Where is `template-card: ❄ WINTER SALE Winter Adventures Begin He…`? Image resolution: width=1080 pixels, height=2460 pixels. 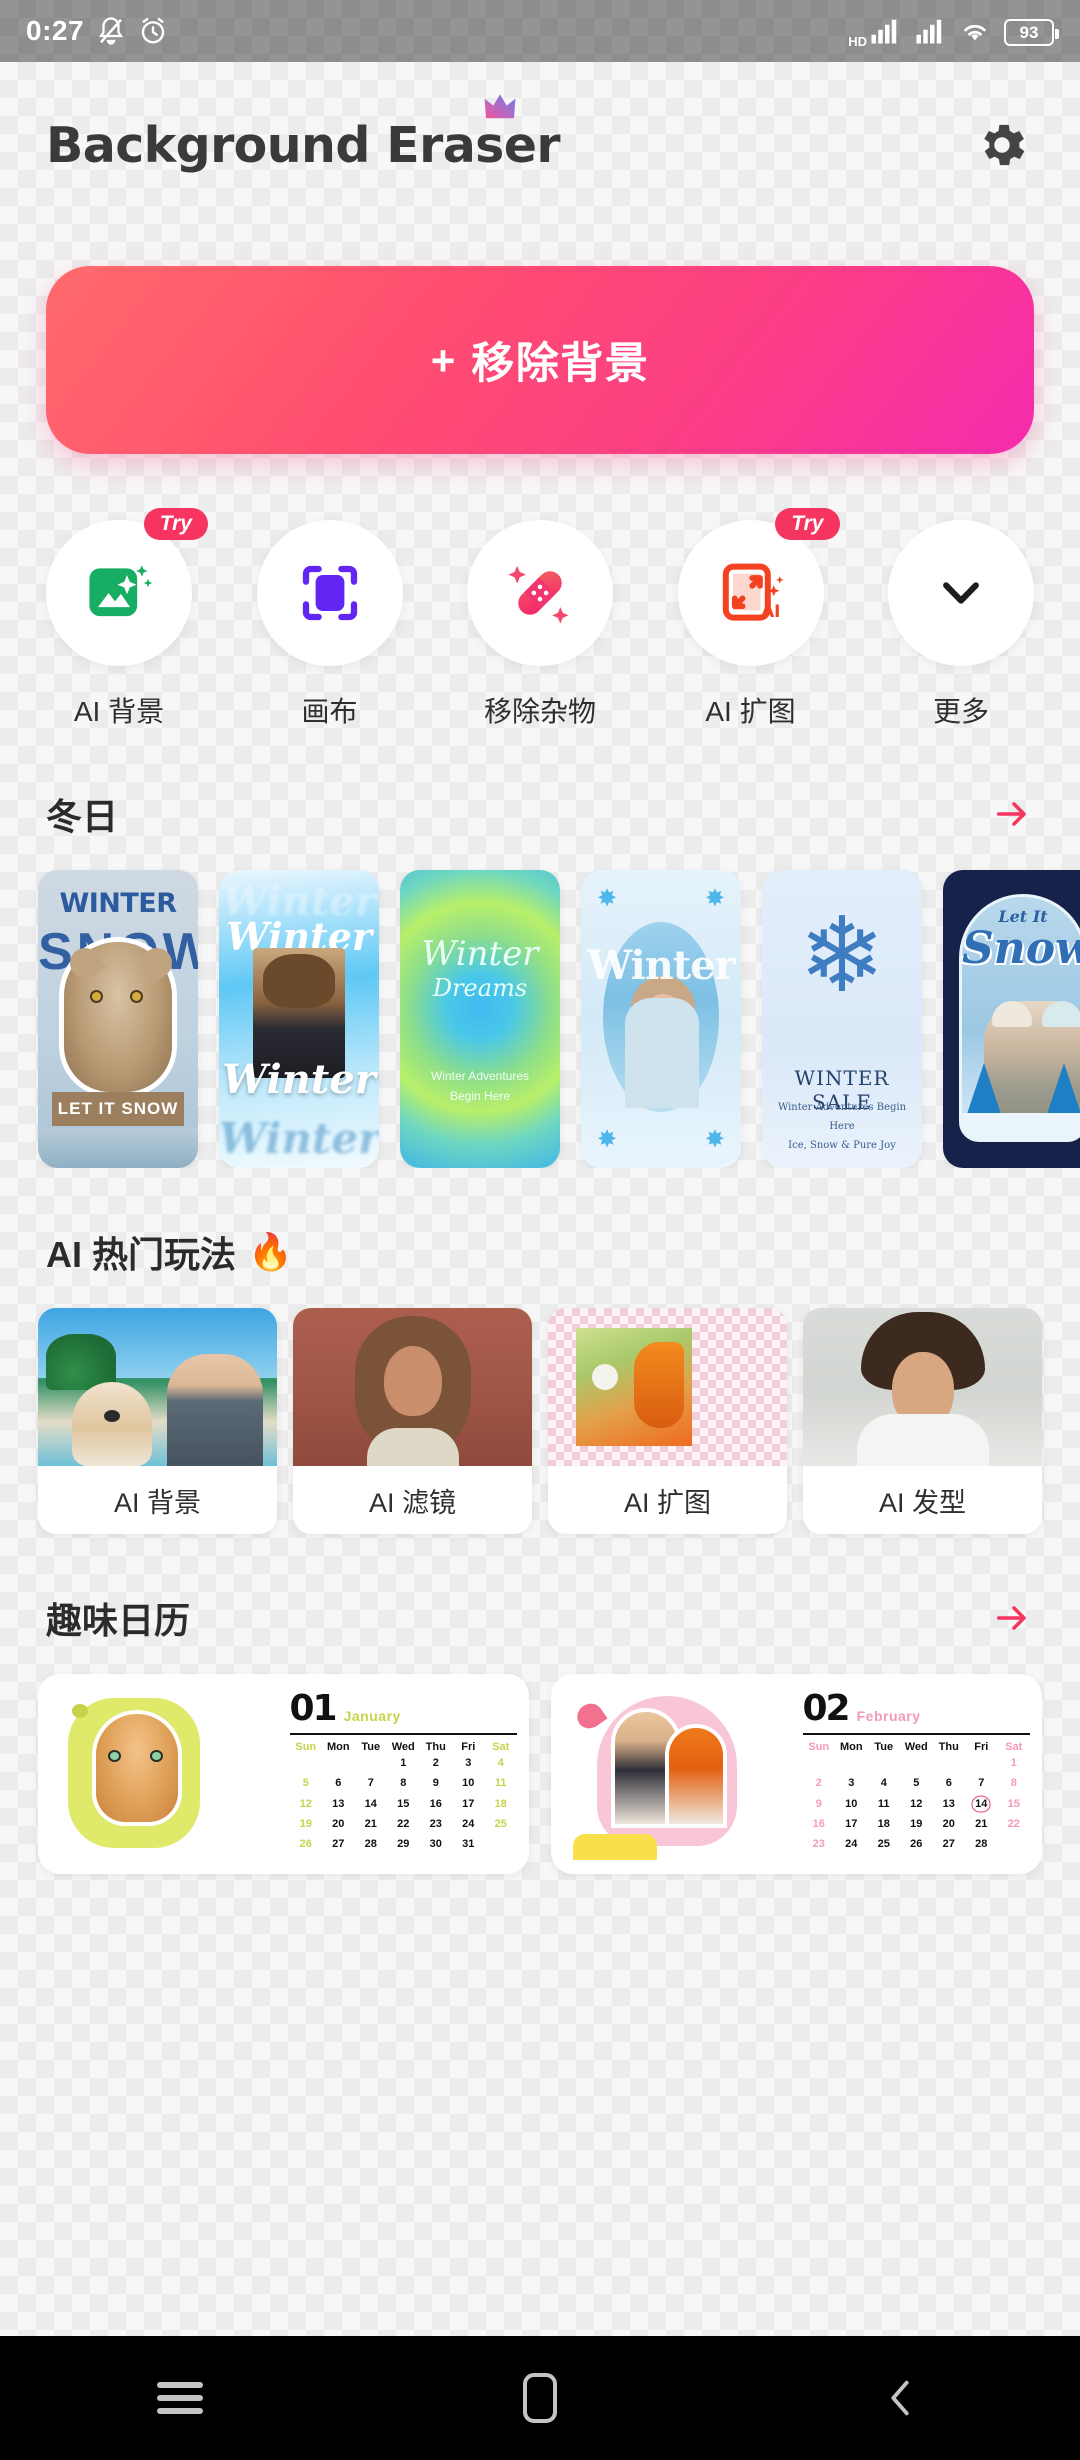 template-card: ❄ WINTER SALE Winter Adventures Begin He… is located at coordinates (842, 1019).